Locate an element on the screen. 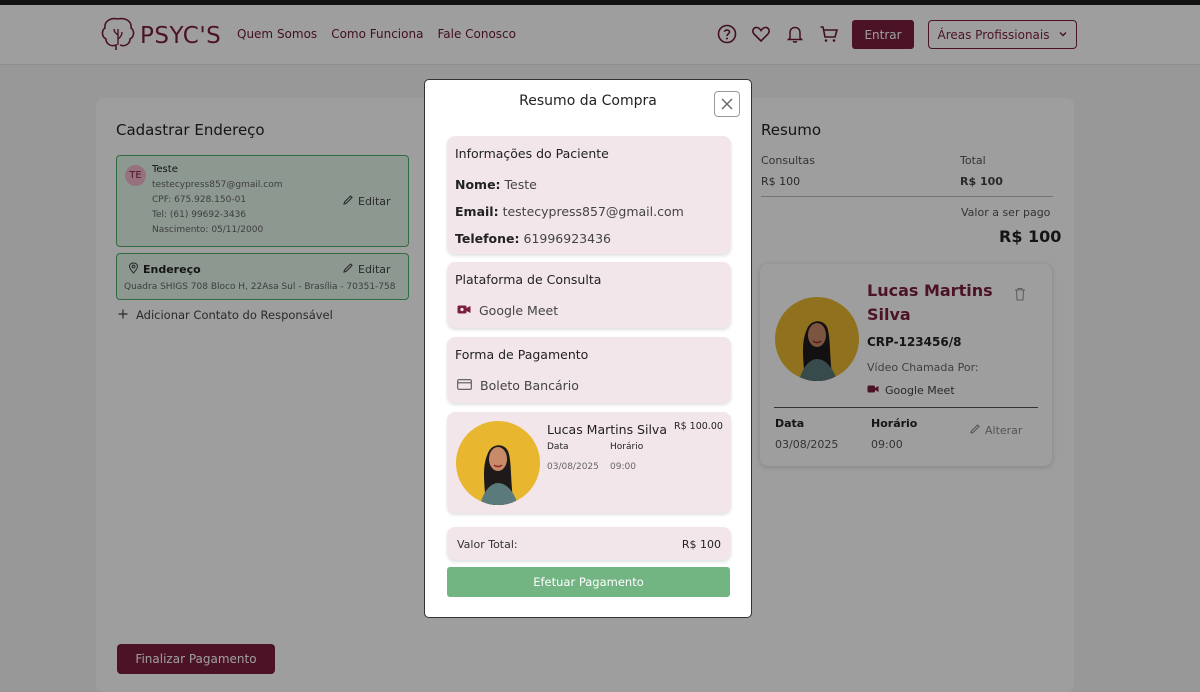 Image resolution: width=1200 pixels, height=692 pixels. patient-email-row: Email: testecypress857@gmail.com is located at coordinates (569, 211).